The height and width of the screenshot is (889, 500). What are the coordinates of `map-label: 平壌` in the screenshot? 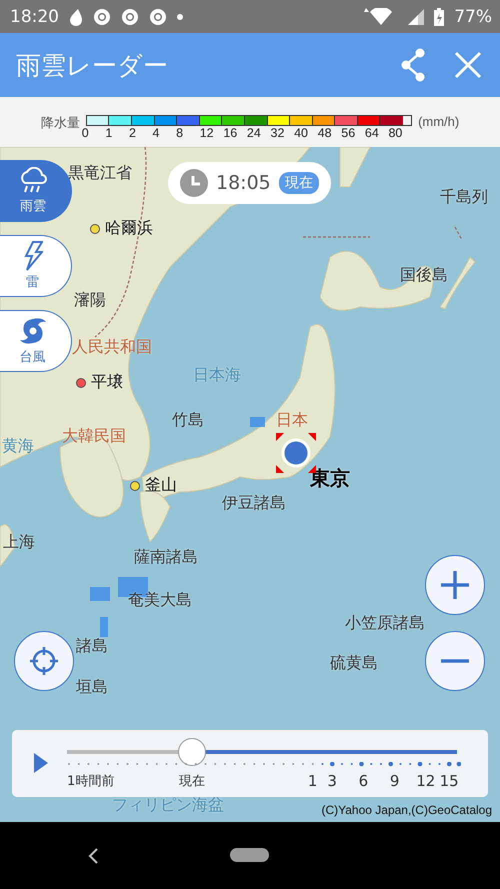 It's located at (107, 382).